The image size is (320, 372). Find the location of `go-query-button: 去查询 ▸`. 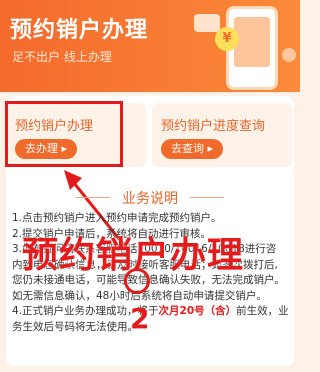

go-query-button: 去查询 ▸ is located at coordinates (192, 149).